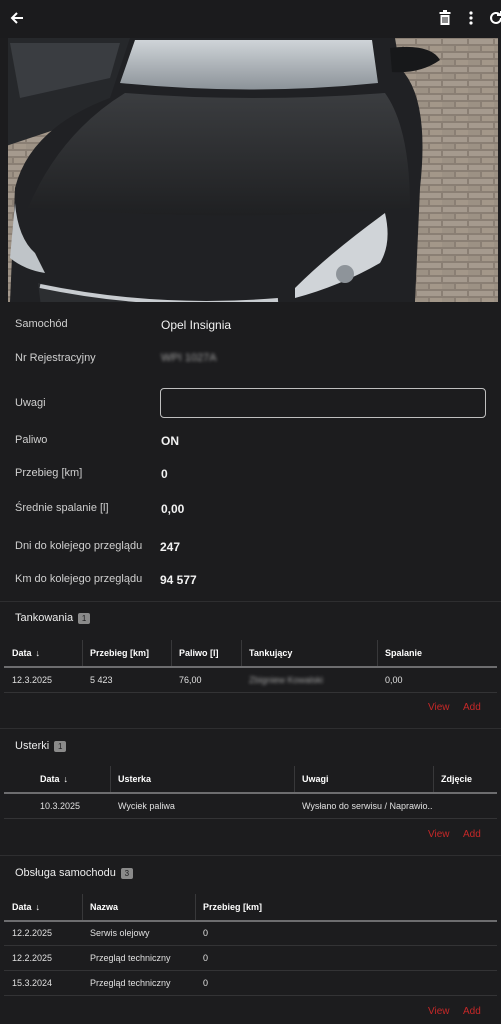 Image resolution: width=501 pixels, height=1024 pixels. What do you see at coordinates (178, 580) in the screenshot?
I see `km-to-inspection-value: 94 577` at bounding box center [178, 580].